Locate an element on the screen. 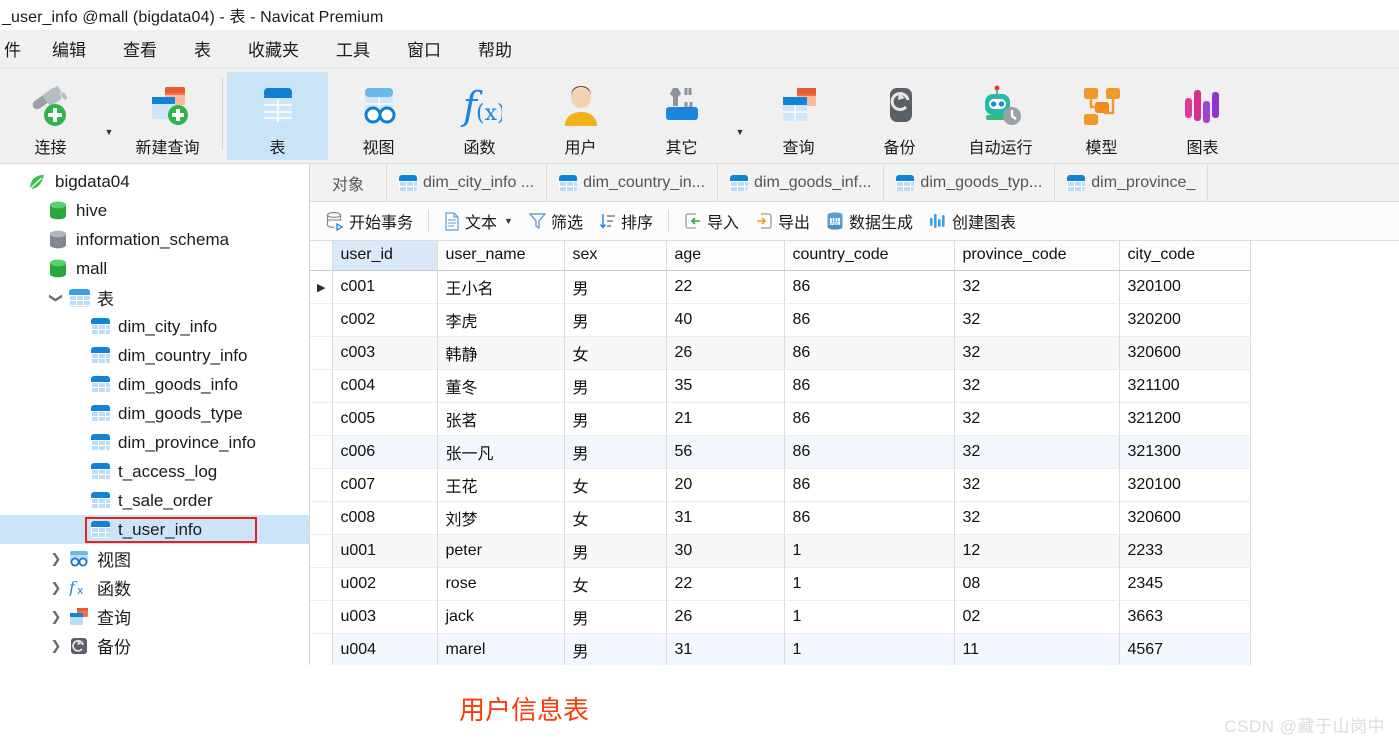  cell-province_code: 11 is located at coordinates (1037, 650).